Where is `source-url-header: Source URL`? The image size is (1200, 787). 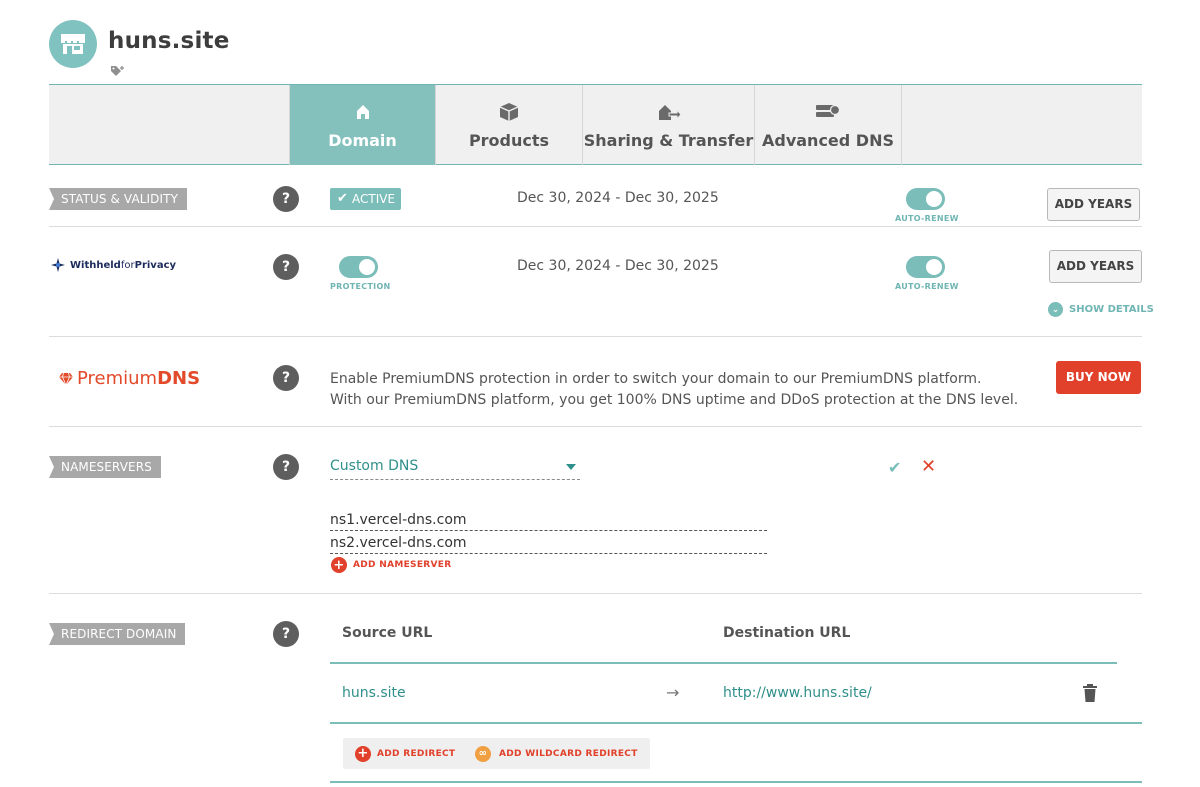
source-url-header: Source URL is located at coordinates (387, 633).